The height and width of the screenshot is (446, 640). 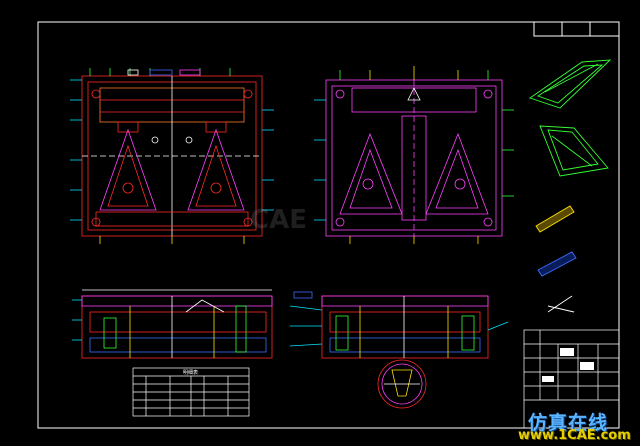 I want to click on mold-core-view-magenta, so click(x=414, y=155).